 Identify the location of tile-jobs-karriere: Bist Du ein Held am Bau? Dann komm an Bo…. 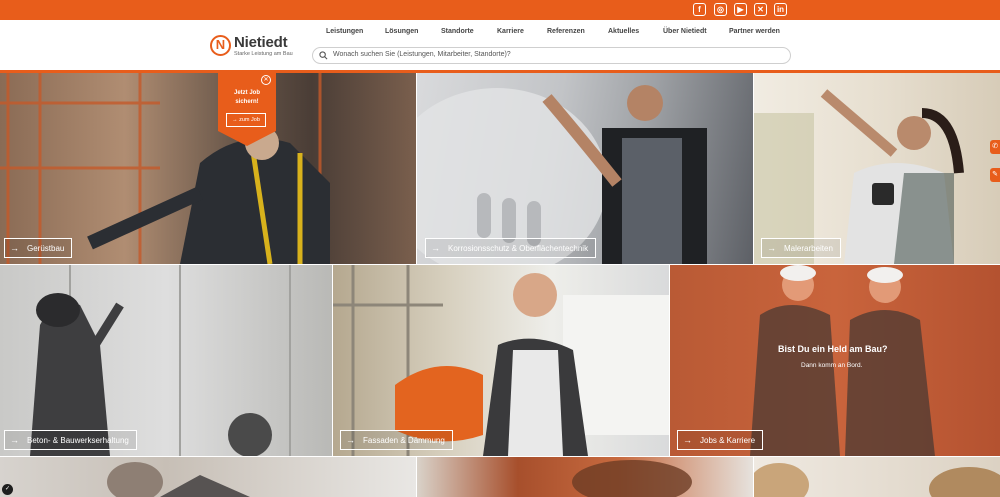
(835, 360).